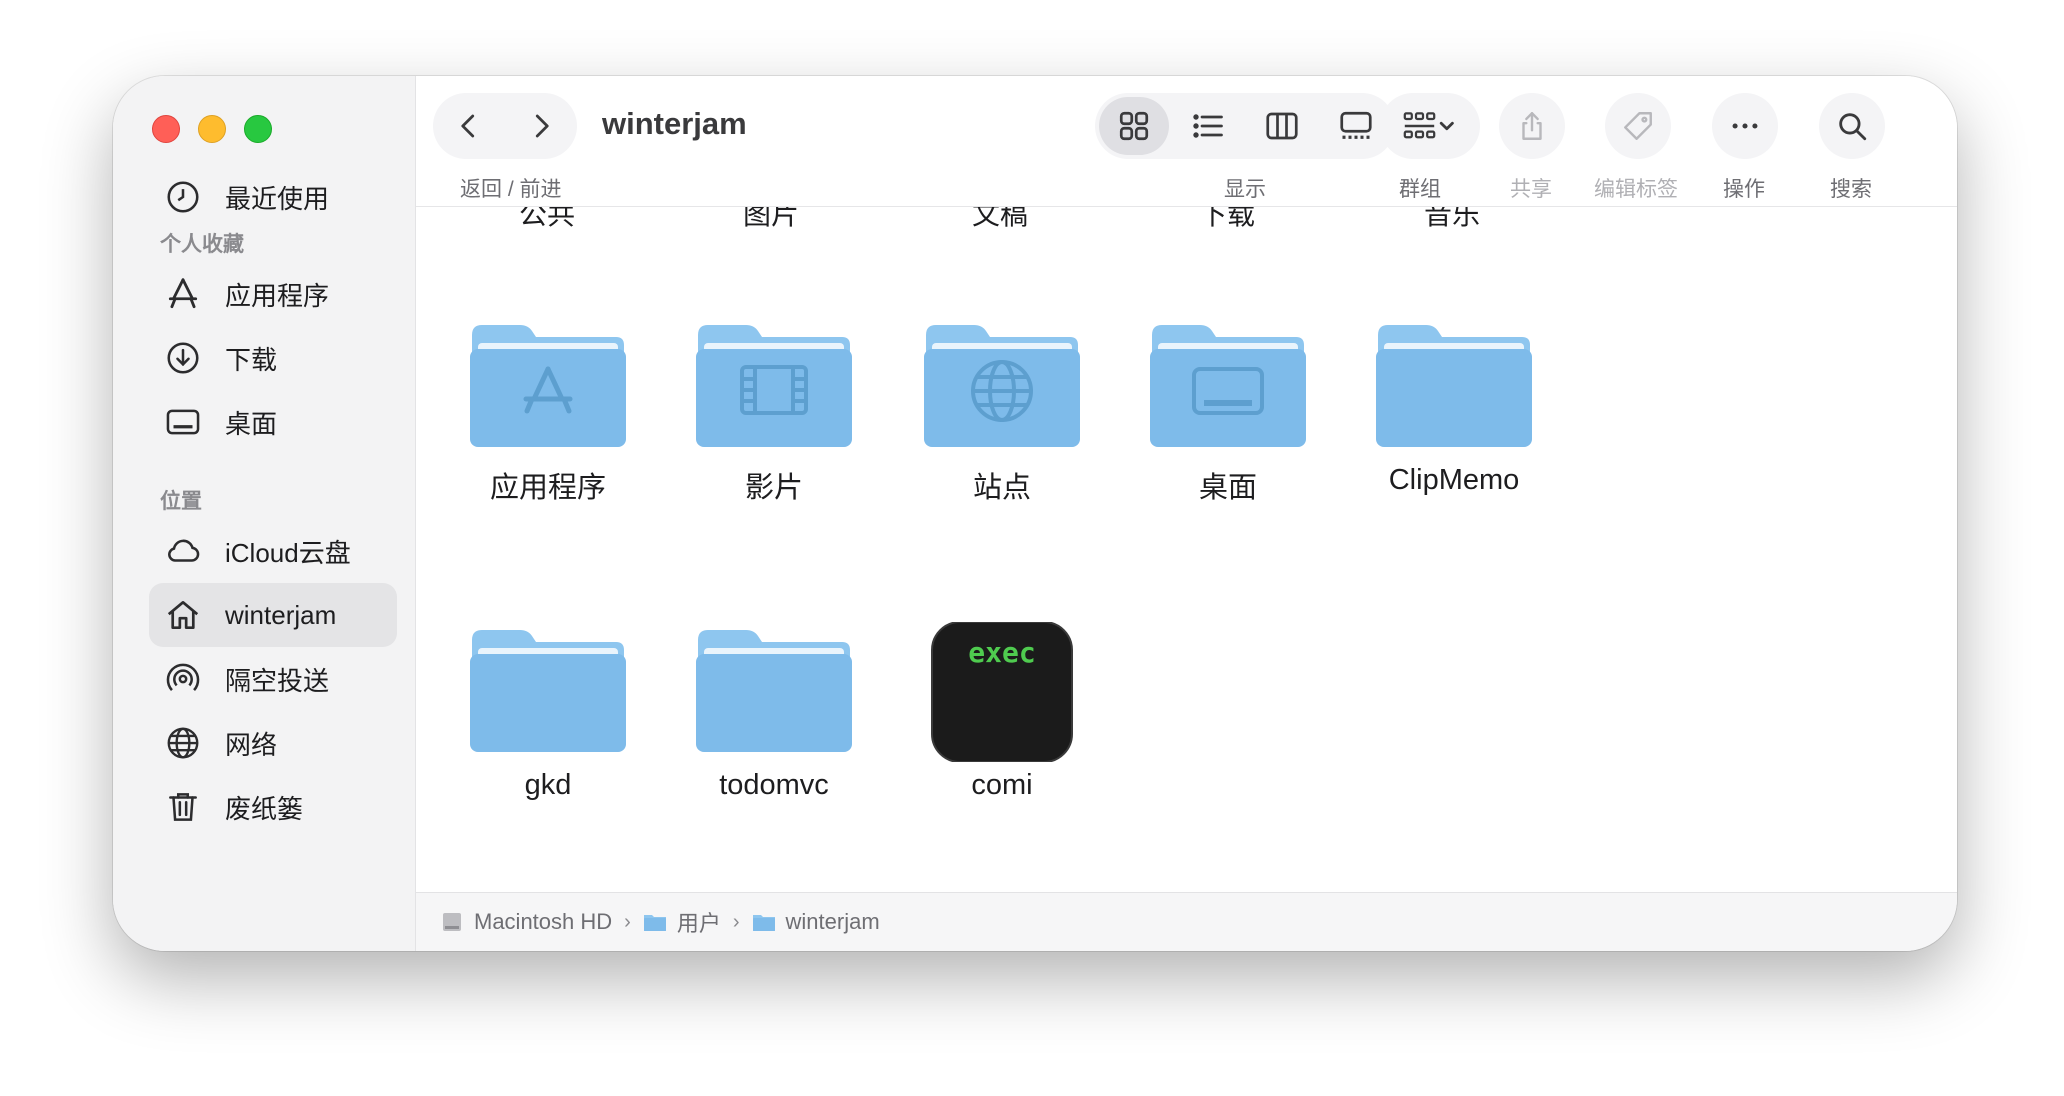 This screenshot has height=1096, width=2064. I want to click on sidebar-item-icloud: iCloud云盘, so click(273, 551).